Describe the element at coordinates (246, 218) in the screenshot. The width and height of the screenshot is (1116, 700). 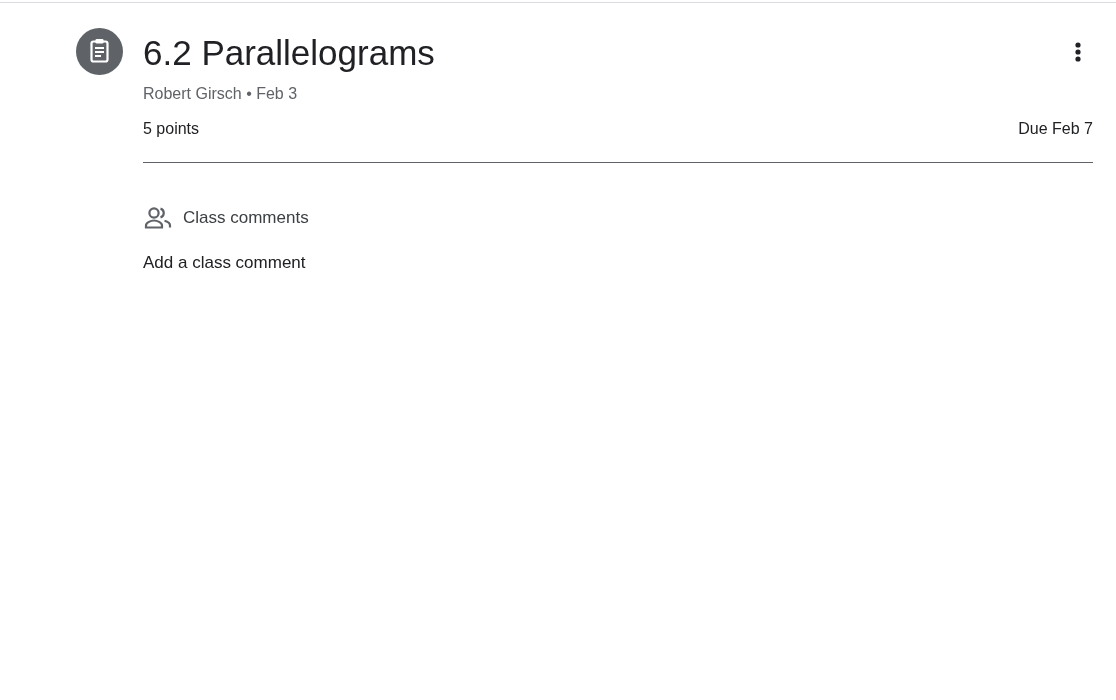
I see `class-comments-heading: Class comments` at that location.